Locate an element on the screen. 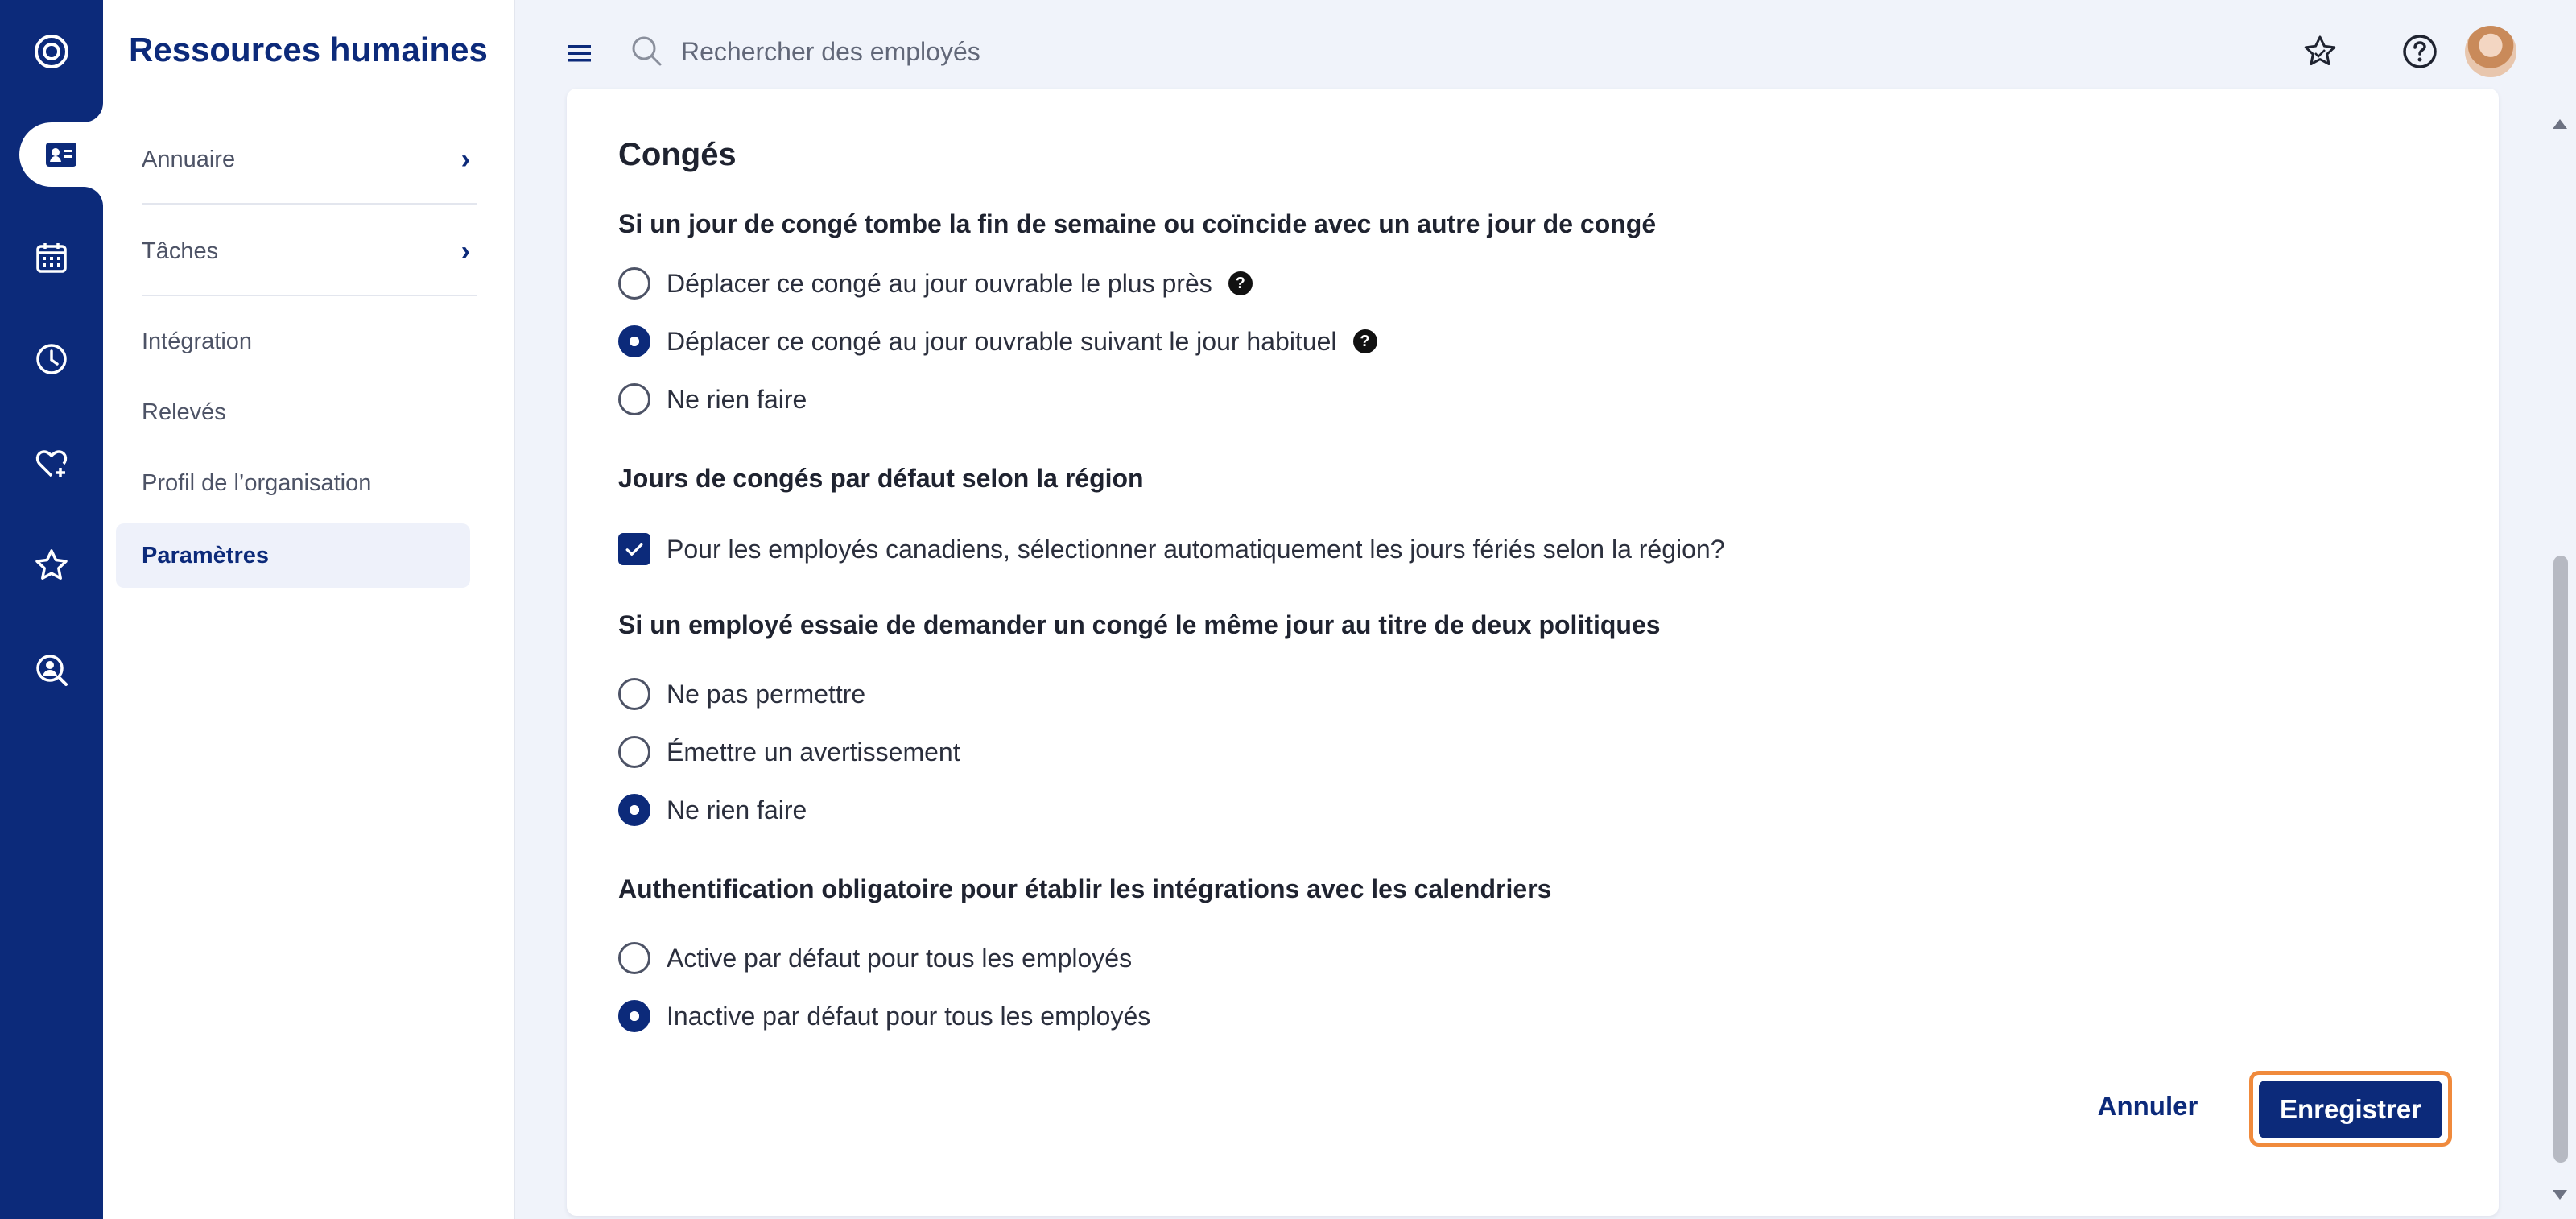  app-rail is located at coordinates (51, 609).